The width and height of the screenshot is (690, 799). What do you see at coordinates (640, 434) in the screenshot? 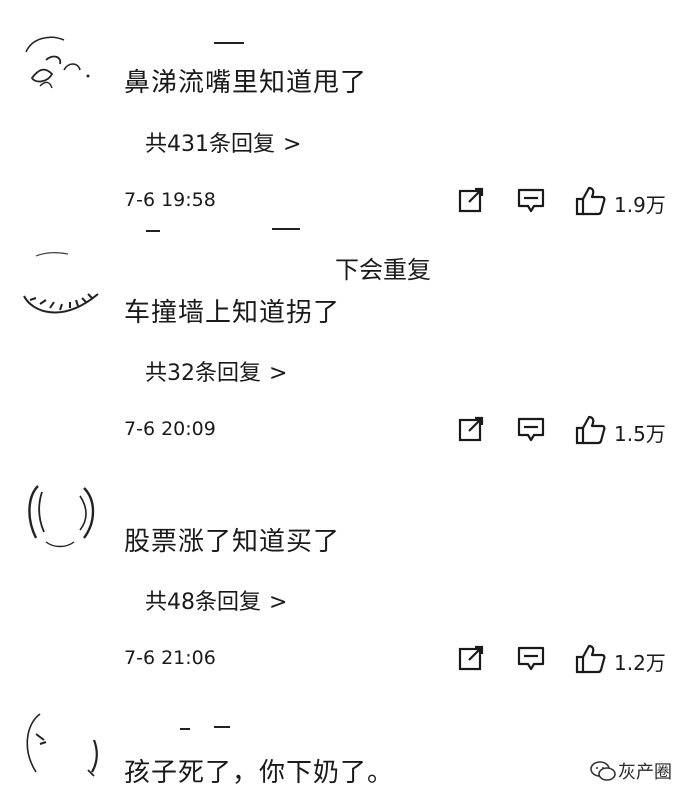
I see `like-count: 1.5万` at bounding box center [640, 434].